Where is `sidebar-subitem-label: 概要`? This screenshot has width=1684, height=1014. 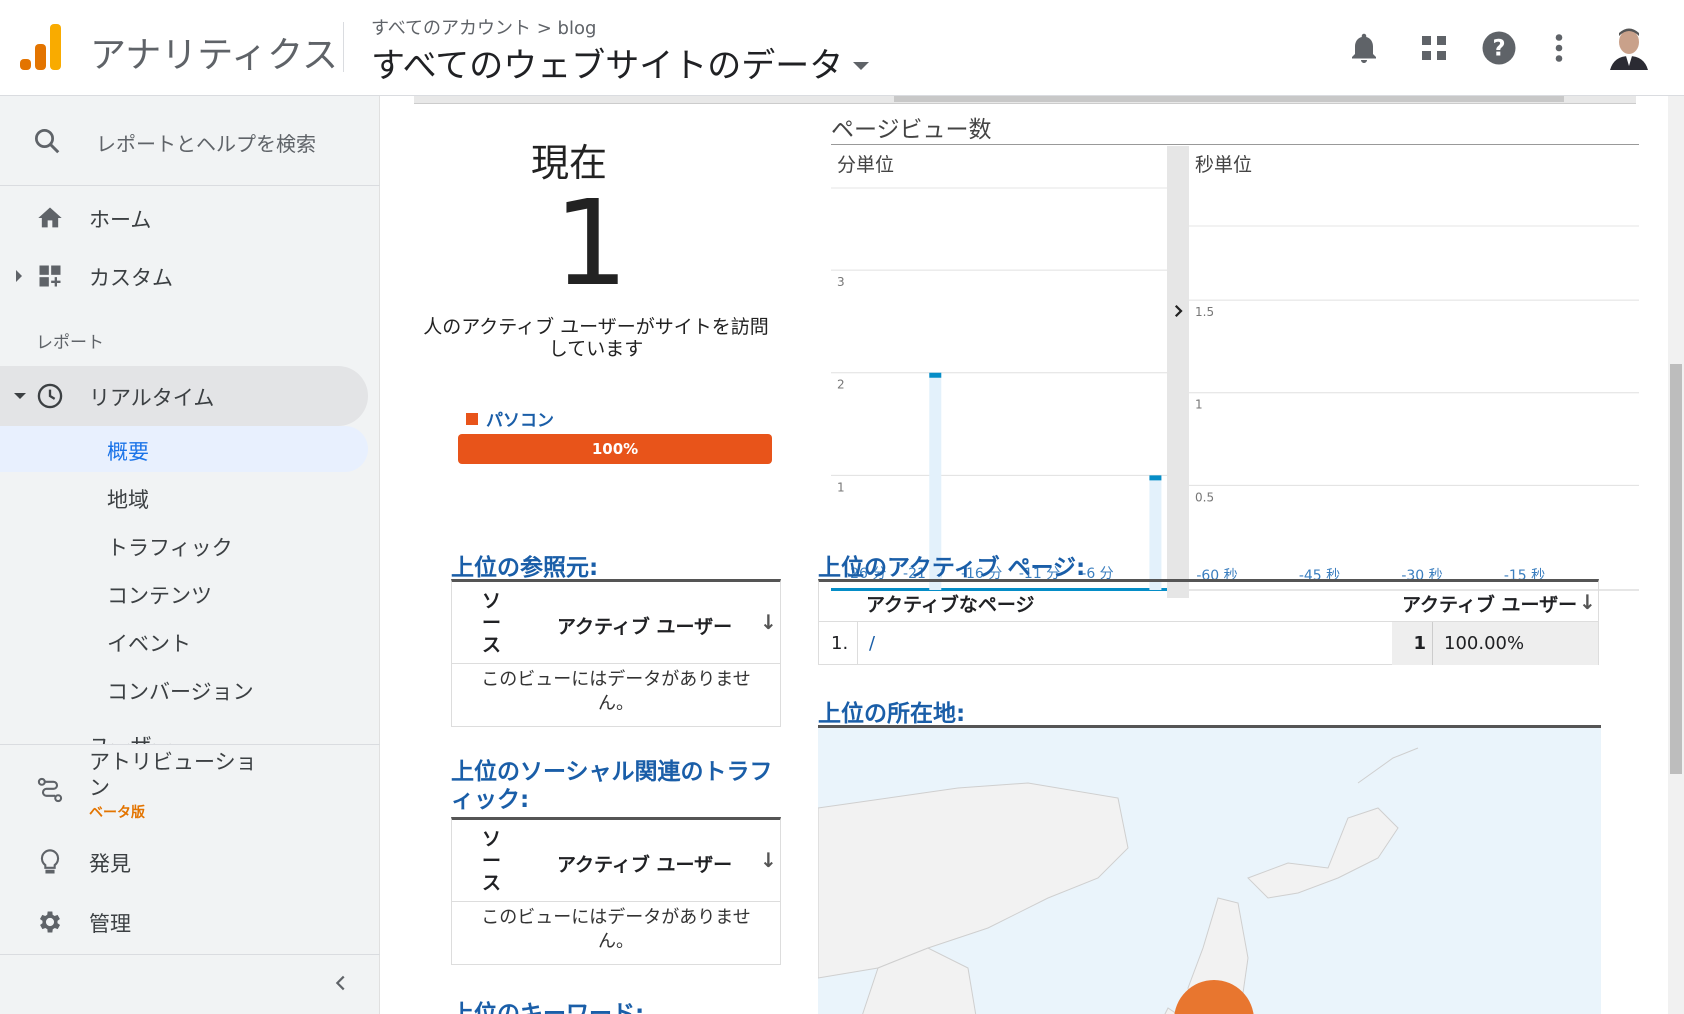
sidebar-subitem-label: 概要 is located at coordinates (128, 452).